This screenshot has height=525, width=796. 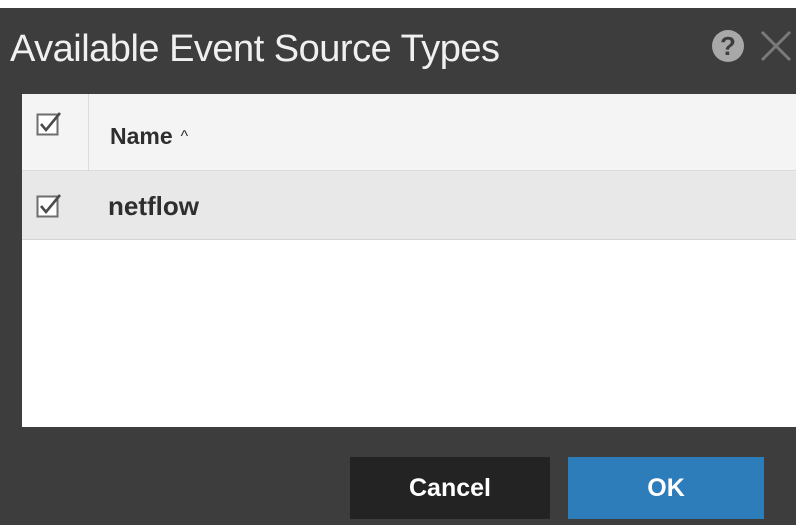 What do you see at coordinates (450, 488) in the screenshot?
I see `cancel-button: Cancel` at bounding box center [450, 488].